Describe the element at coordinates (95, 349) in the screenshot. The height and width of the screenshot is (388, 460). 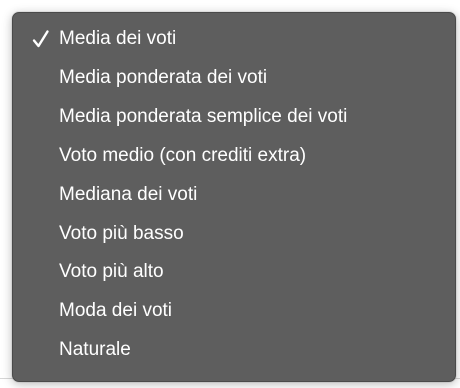
I see `menu-item-label: Naturale` at that location.